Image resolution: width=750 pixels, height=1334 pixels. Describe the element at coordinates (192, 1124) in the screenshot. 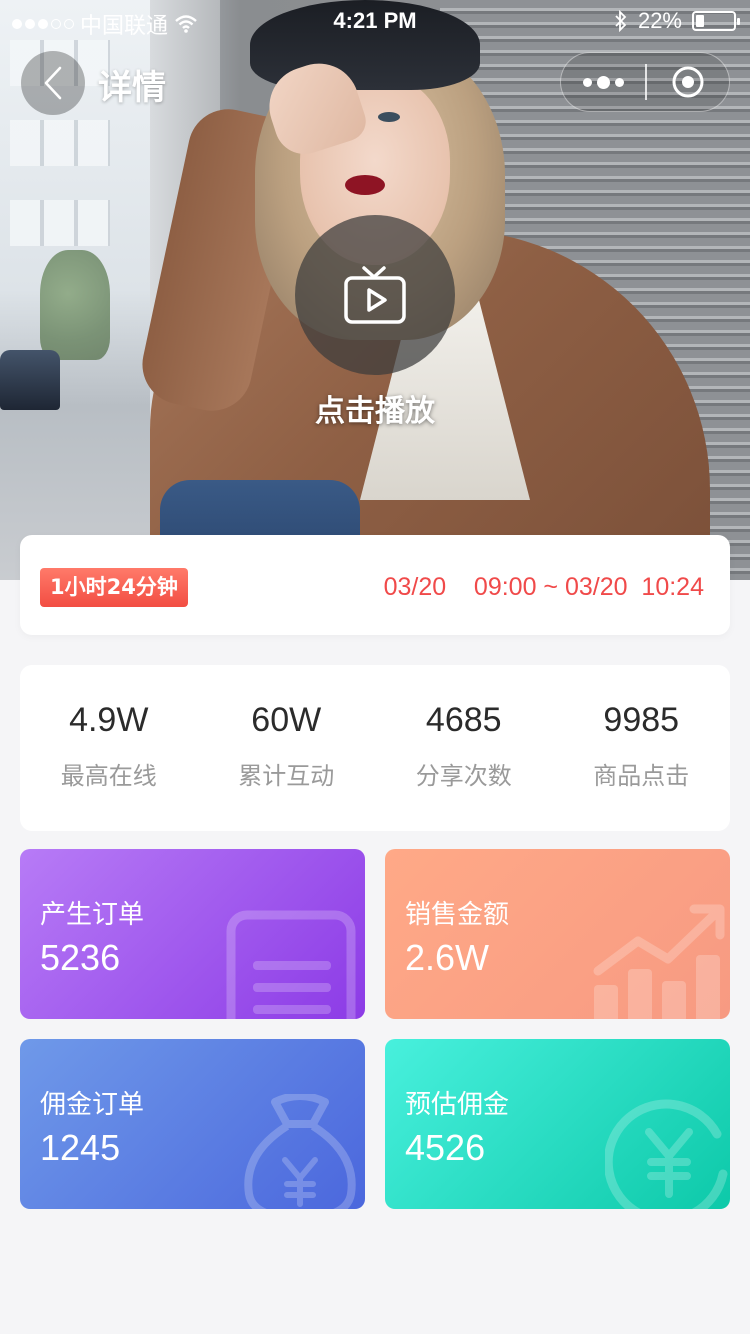

I see `metric-commission-orders: 佣金订单 1245` at that location.